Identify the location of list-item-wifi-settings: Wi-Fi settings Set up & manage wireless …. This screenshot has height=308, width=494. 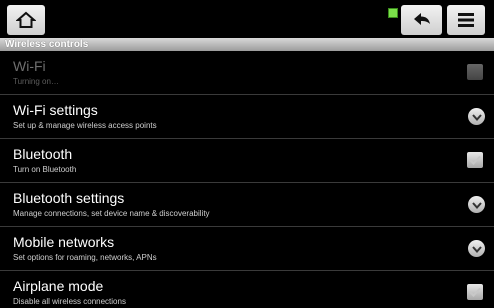
(247, 117).